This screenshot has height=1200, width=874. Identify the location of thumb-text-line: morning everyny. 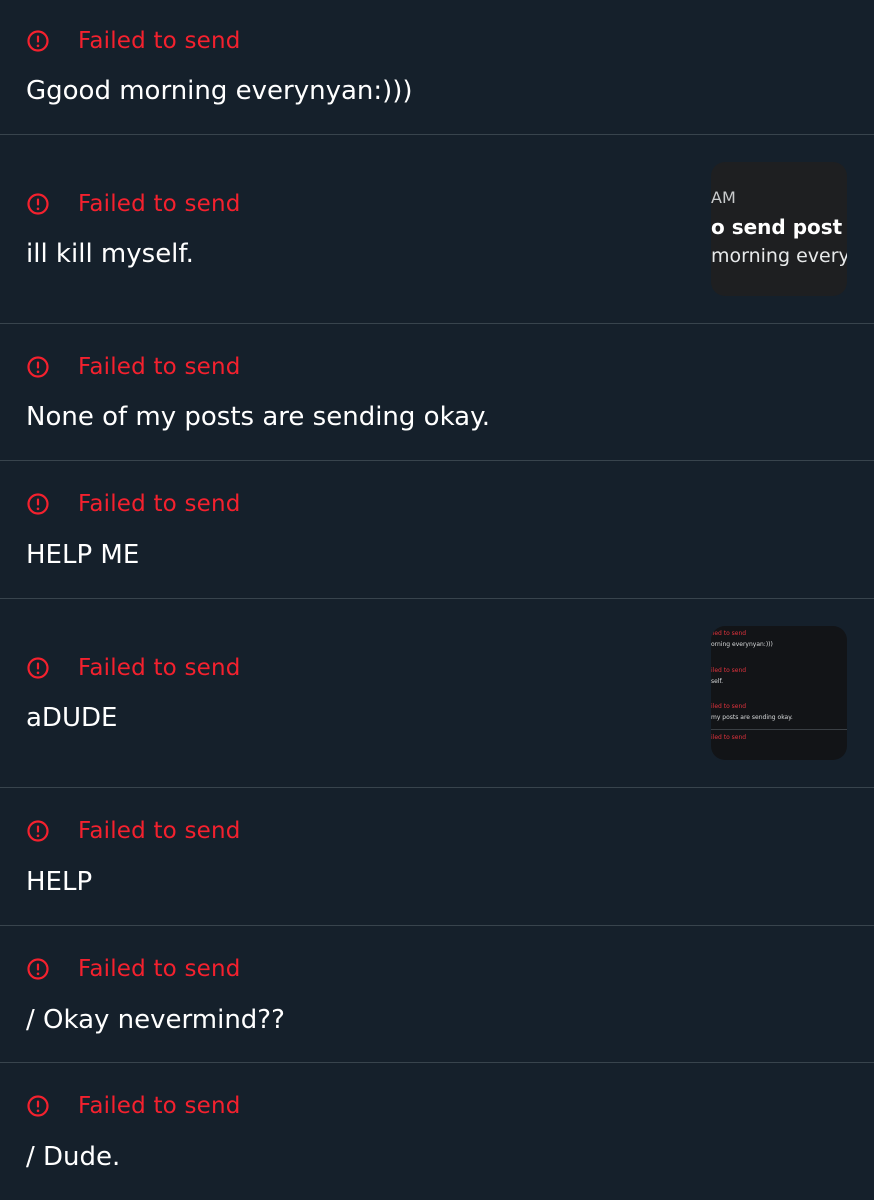
(779, 256).